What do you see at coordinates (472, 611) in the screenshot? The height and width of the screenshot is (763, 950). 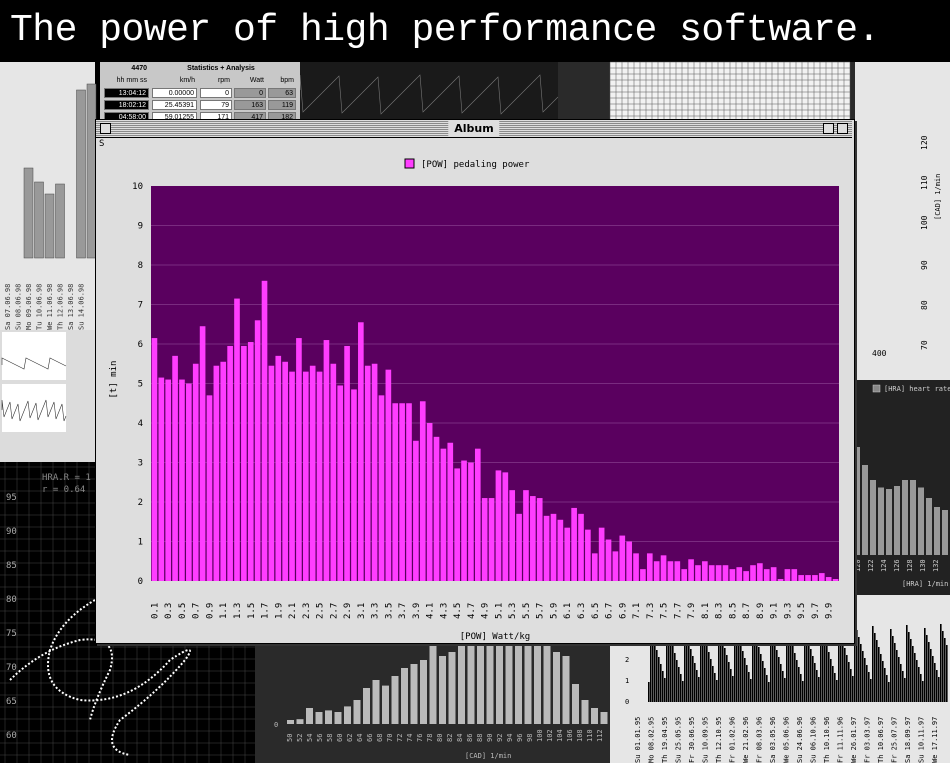 I see `x-tick-label: 4.7` at bounding box center [472, 611].